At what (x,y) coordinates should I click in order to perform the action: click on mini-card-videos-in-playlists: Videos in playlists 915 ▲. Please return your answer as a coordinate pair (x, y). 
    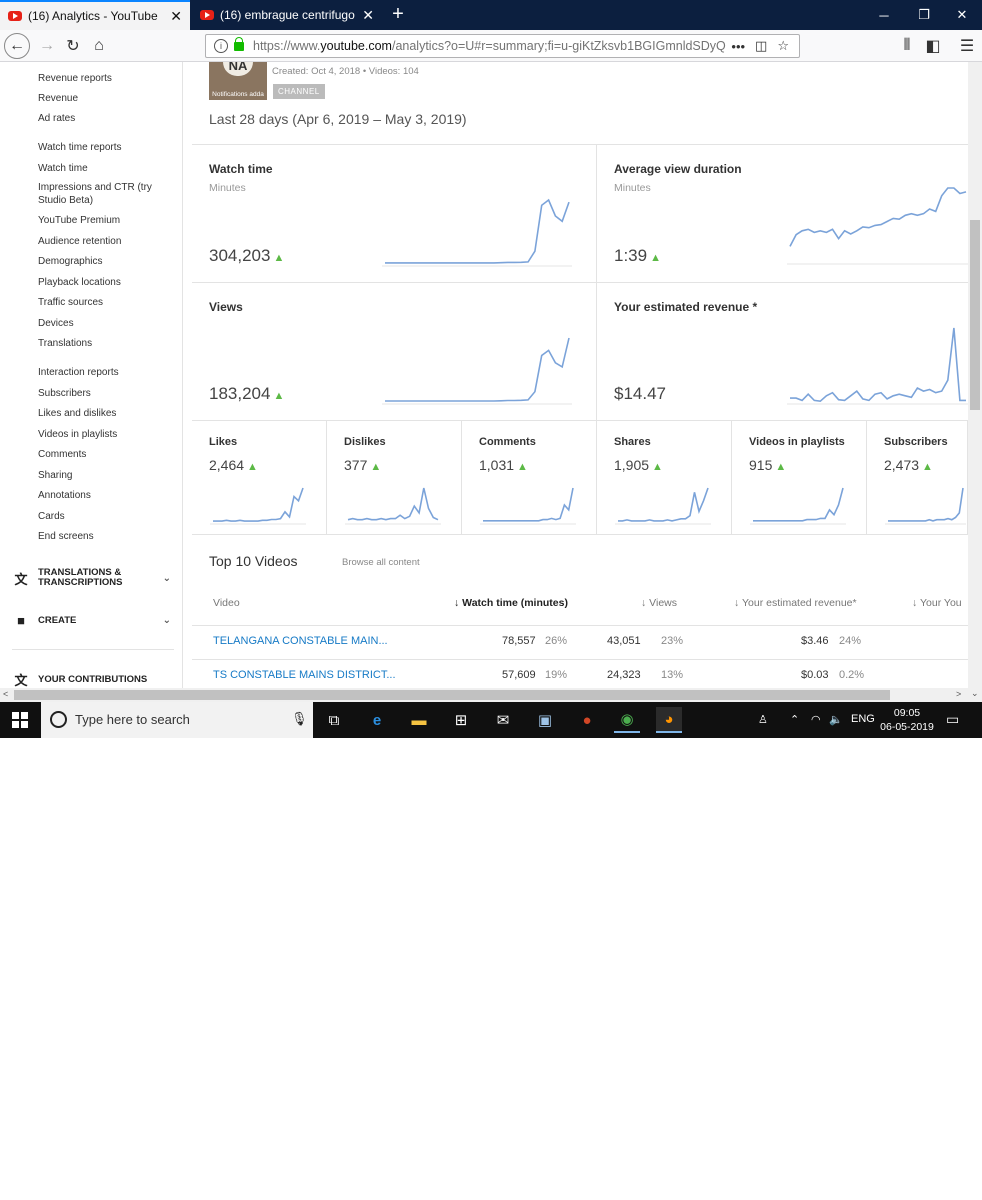
    Looking at the image, I should click on (799, 477).